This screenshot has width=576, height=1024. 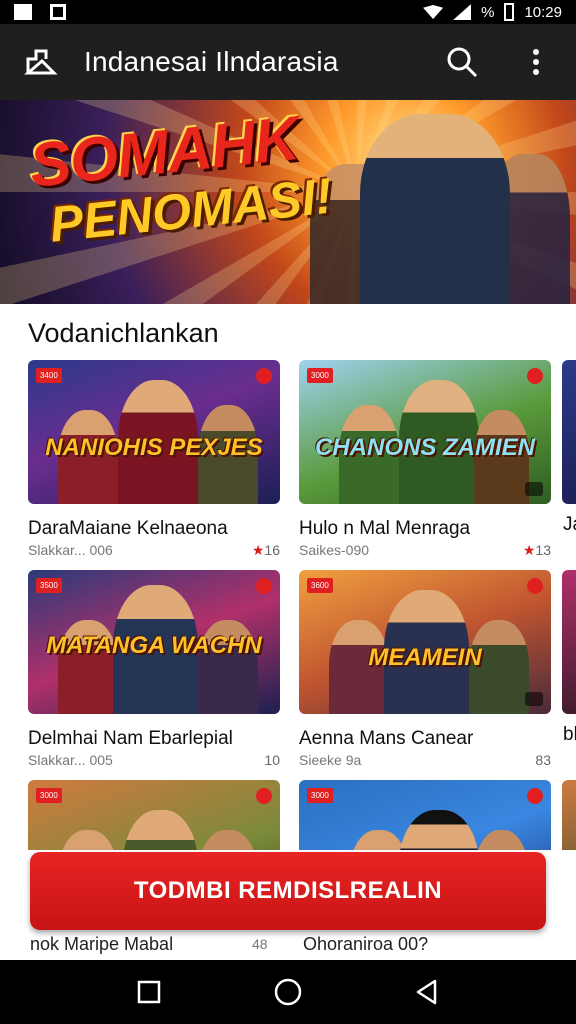 I want to click on game-thumbnail: 3600 MEAMEIN, so click(x=425, y=642).